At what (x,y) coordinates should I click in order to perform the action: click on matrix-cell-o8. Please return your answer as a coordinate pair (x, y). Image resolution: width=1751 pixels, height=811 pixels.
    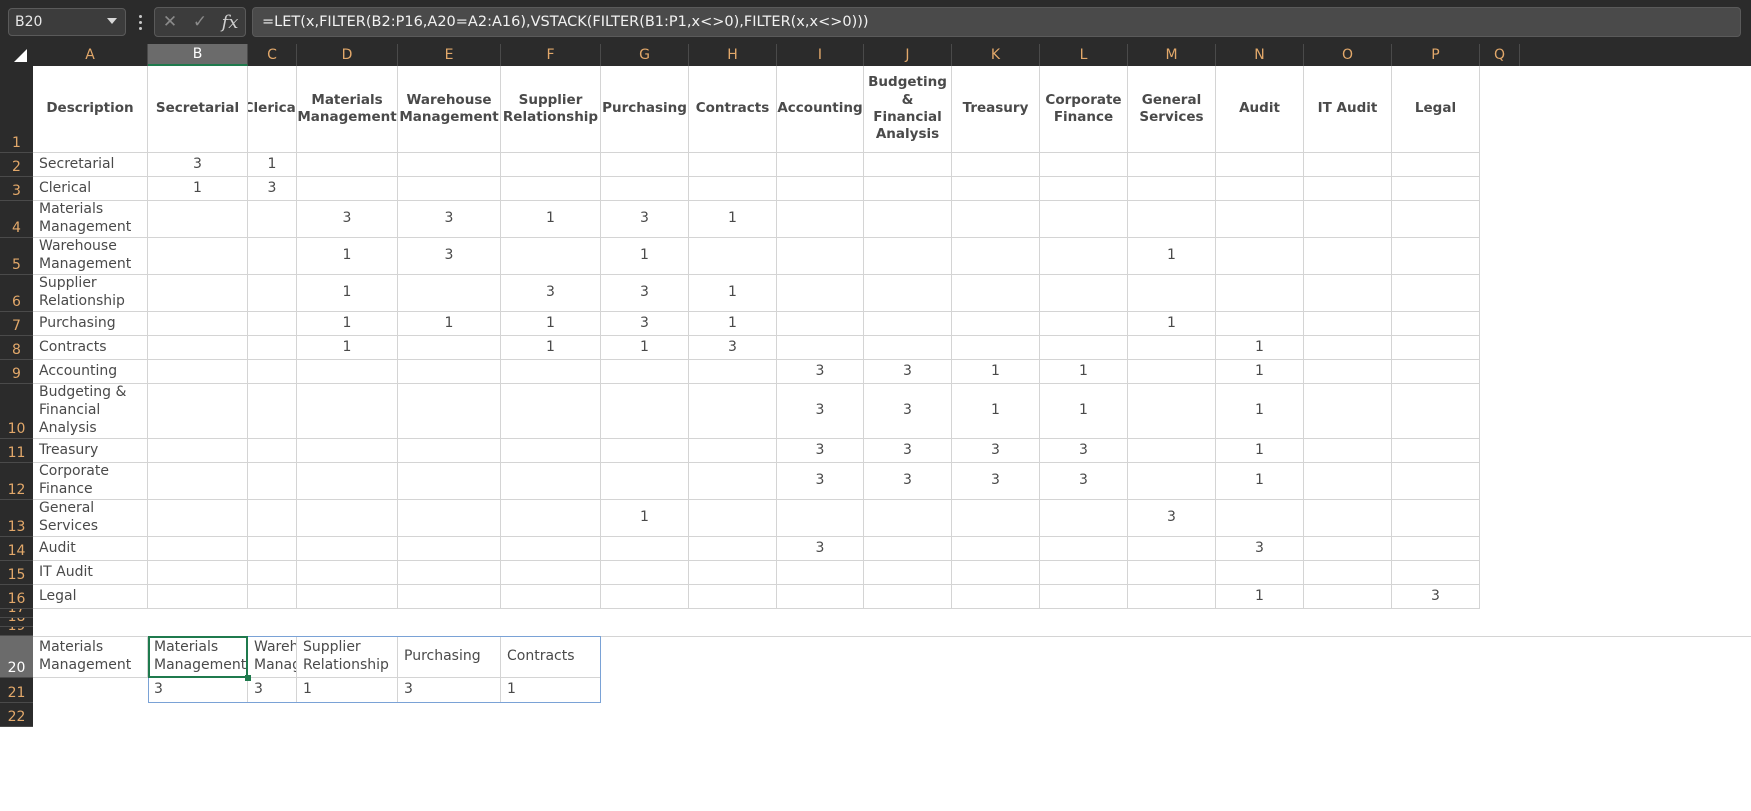
    Looking at the image, I should click on (1348, 348).